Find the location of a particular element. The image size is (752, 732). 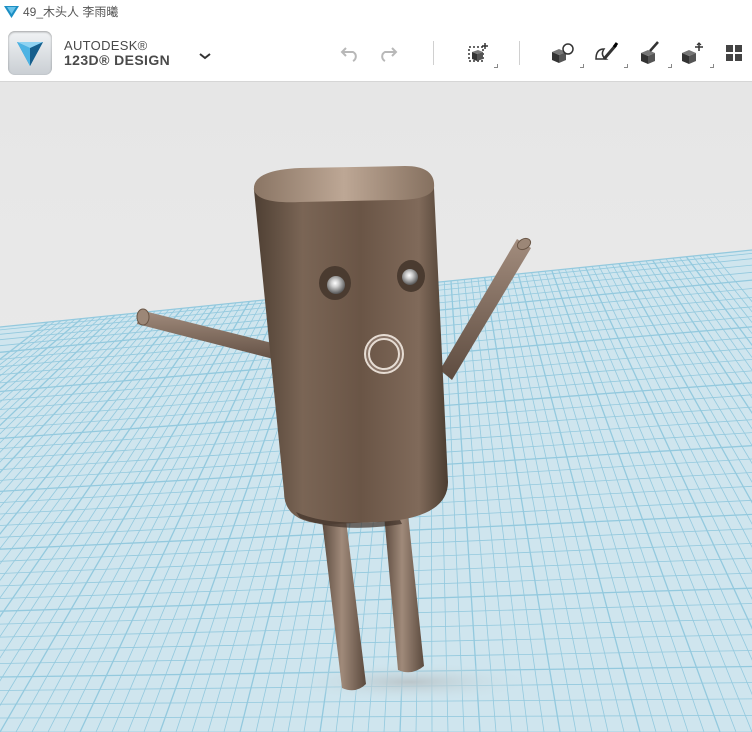

undo-button is located at coordinates (348, 53).